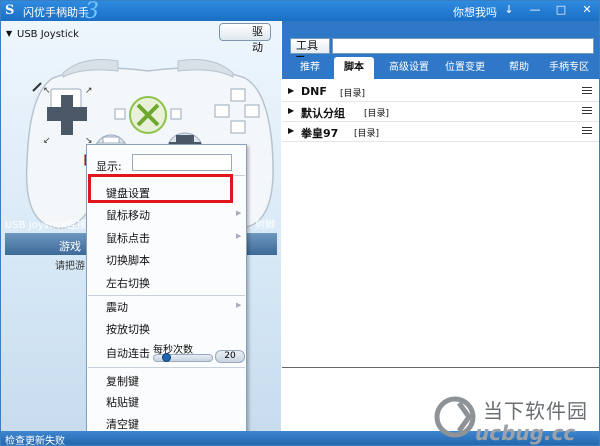 This screenshot has height=446, width=600. I want to click on list-item-name: 拳皇97, so click(320, 133).